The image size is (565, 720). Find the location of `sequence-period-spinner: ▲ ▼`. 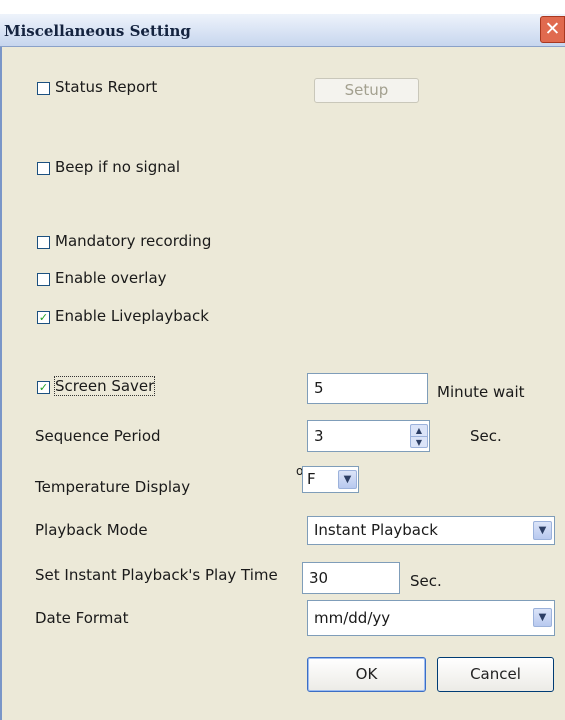

sequence-period-spinner: ▲ ▼ is located at coordinates (419, 436).